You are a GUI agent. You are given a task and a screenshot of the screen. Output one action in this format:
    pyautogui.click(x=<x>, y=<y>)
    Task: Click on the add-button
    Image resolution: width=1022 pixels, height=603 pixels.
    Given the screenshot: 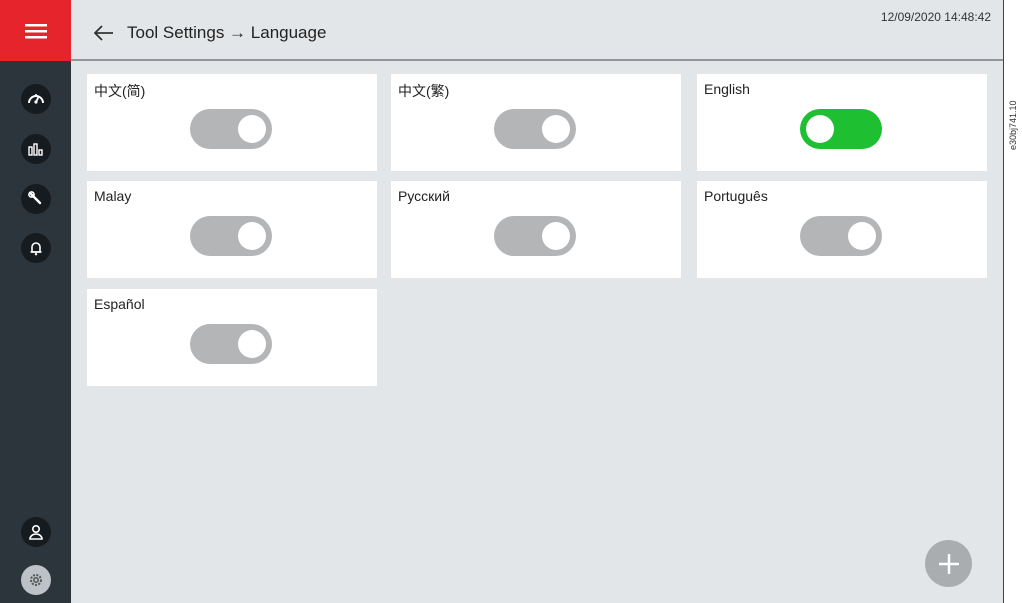 What is the action you would take?
    pyautogui.click(x=948, y=563)
    